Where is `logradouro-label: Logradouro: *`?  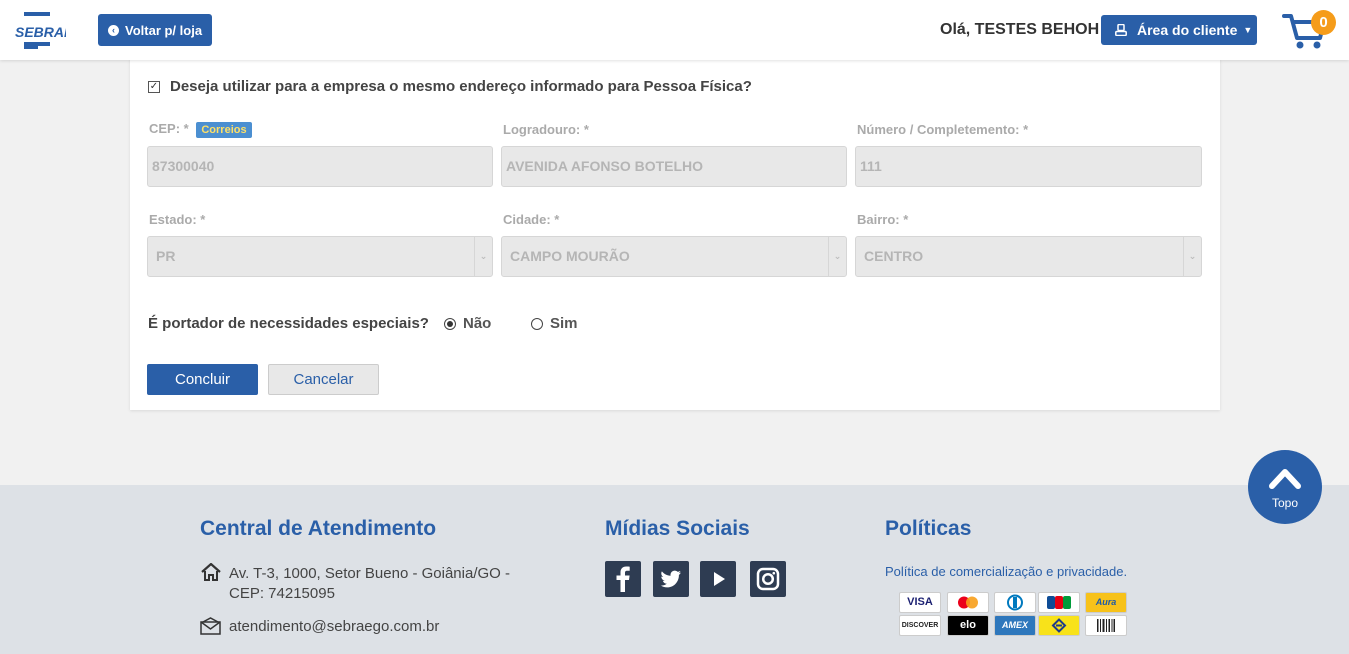 logradouro-label: Logradouro: * is located at coordinates (546, 129).